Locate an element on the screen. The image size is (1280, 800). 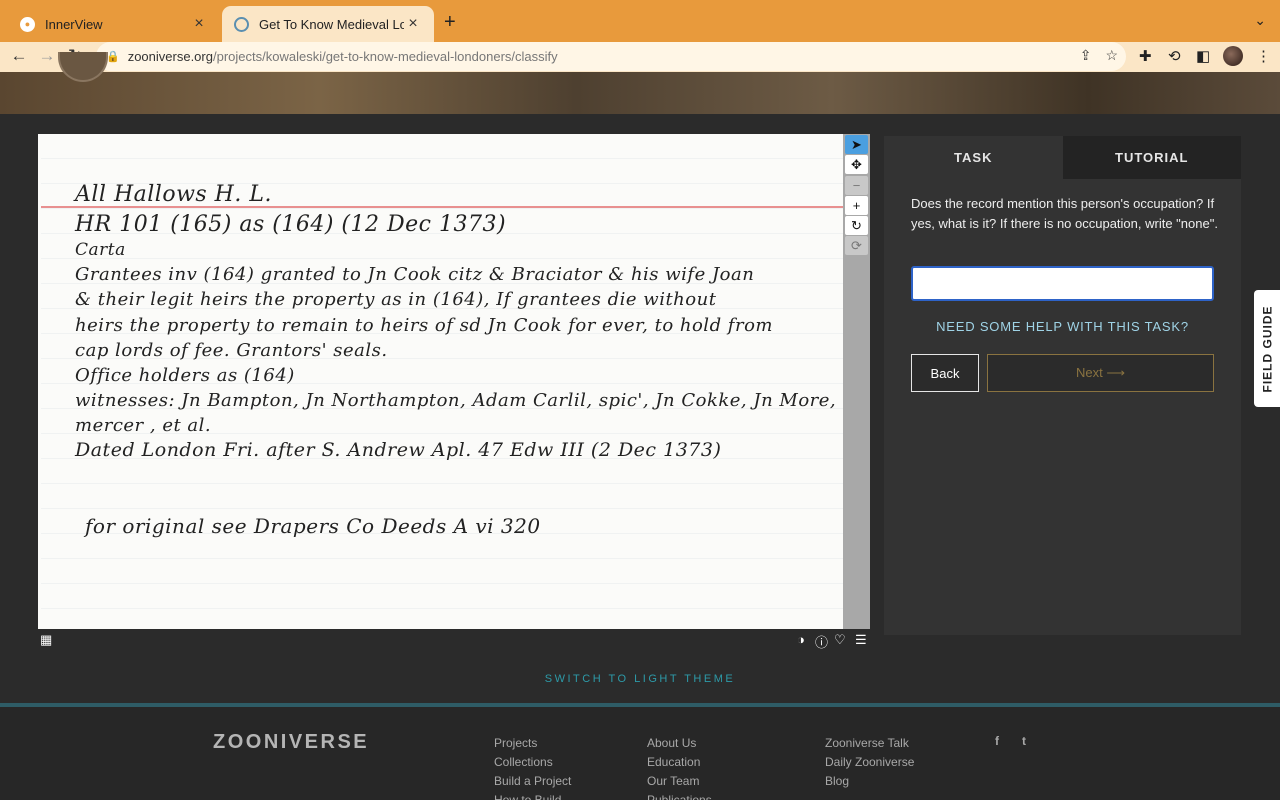
next-button: Next ⟶ is located at coordinates (1100, 373).